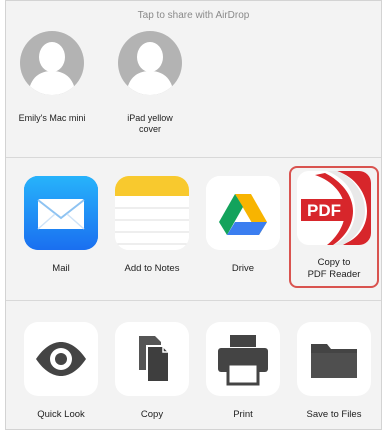 Image resolution: width=387 pixels, height=436 pixels. I want to click on share-app-add-to-notes: Add to Notes, so click(152, 225).